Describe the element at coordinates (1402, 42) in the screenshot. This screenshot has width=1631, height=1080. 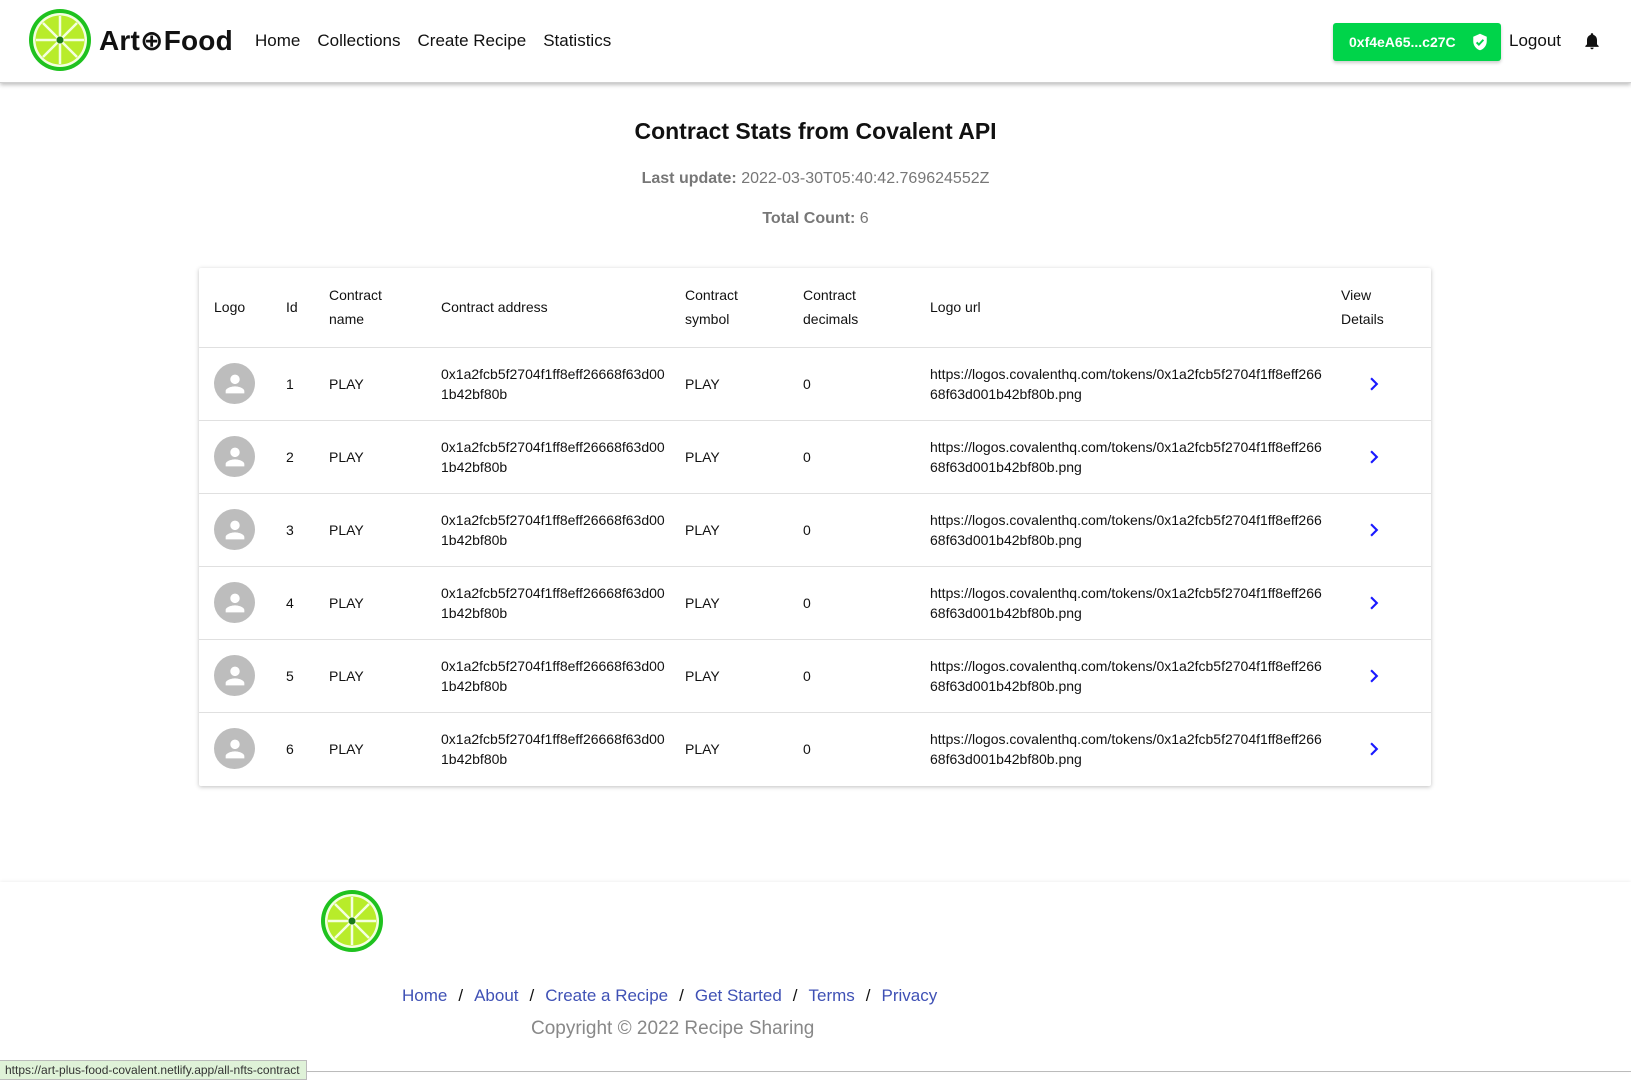
I see `wallet-address: 0xf4eA65...c27C` at that location.